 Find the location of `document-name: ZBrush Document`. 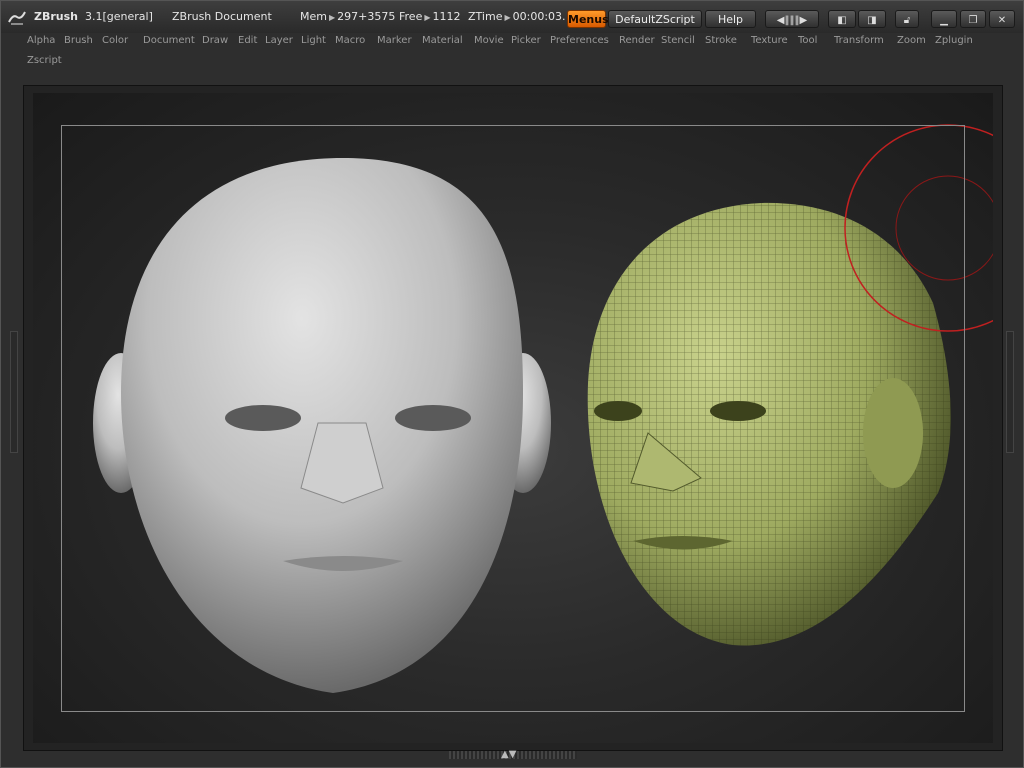

document-name: ZBrush Document is located at coordinates (222, 16).